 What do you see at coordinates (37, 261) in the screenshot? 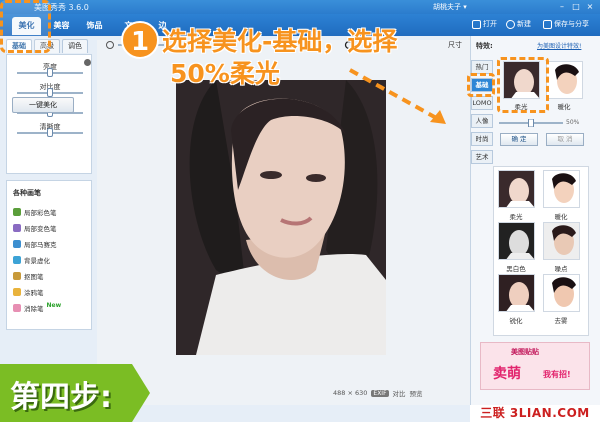
I see `brush-label: 背景虚化` at bounding box center [37, 261].